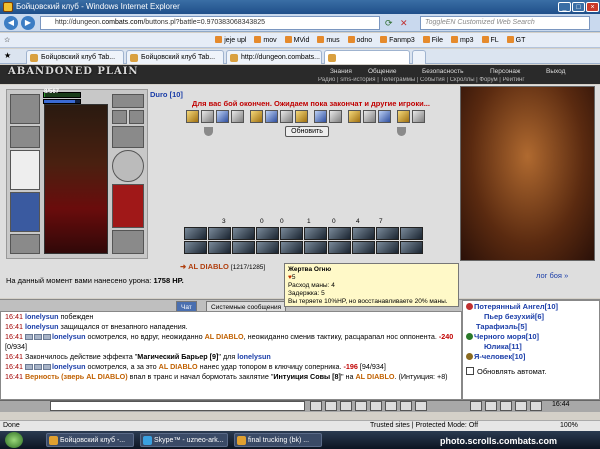 The image size is (600, 449). Describe the element at coordinates (470, 371) in the screenshot. I see `checkbox-icon` at that location.